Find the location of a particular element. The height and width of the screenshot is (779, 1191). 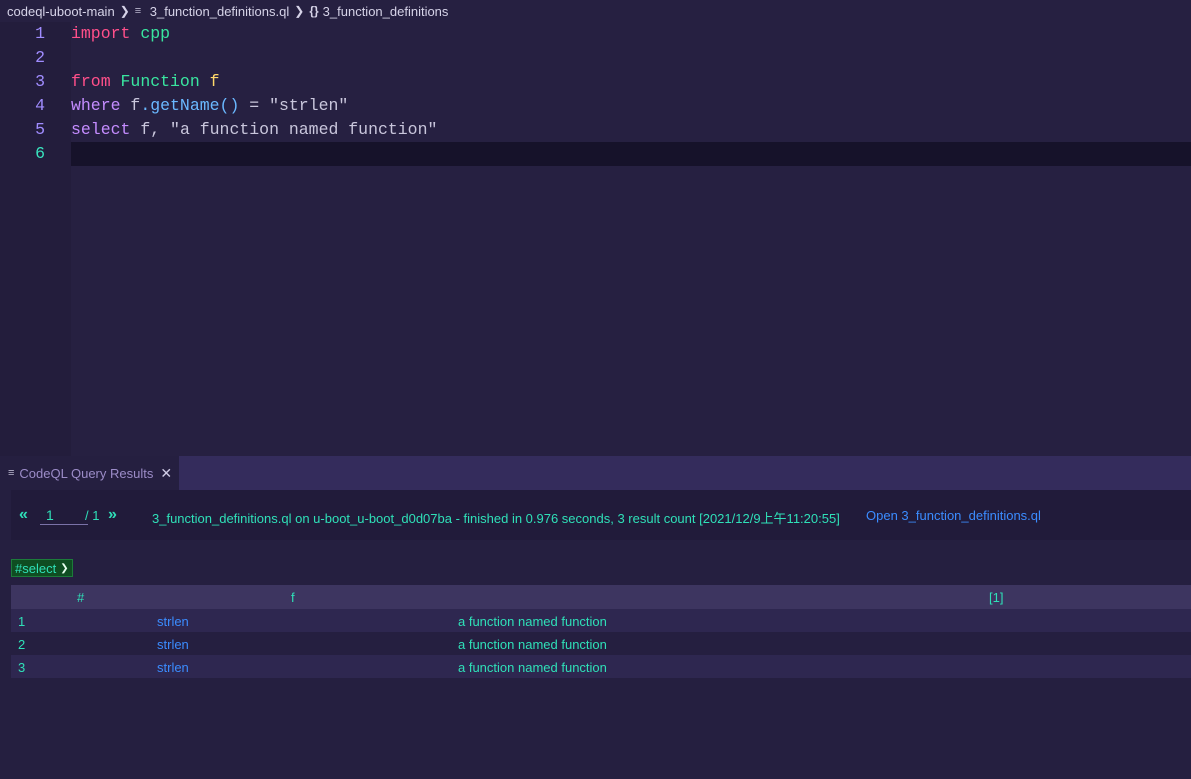

keyword-where: where is located at coordinates (96, 105).